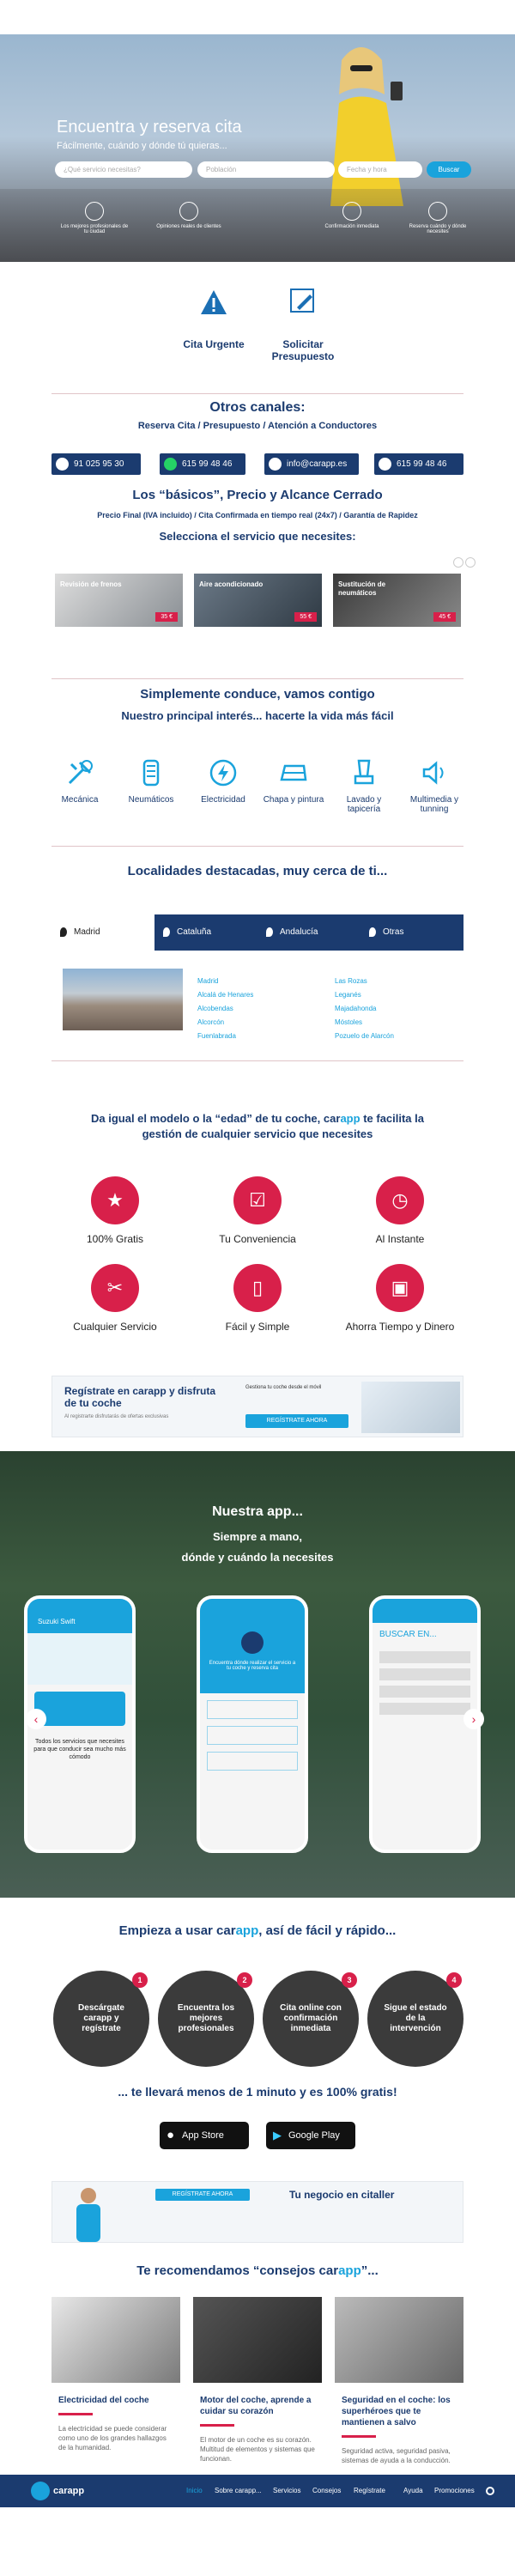  What do you see at coordinates (332, 1118) in the screenshot?
I see `brand-car: car` at bounding box center [332, 1118].